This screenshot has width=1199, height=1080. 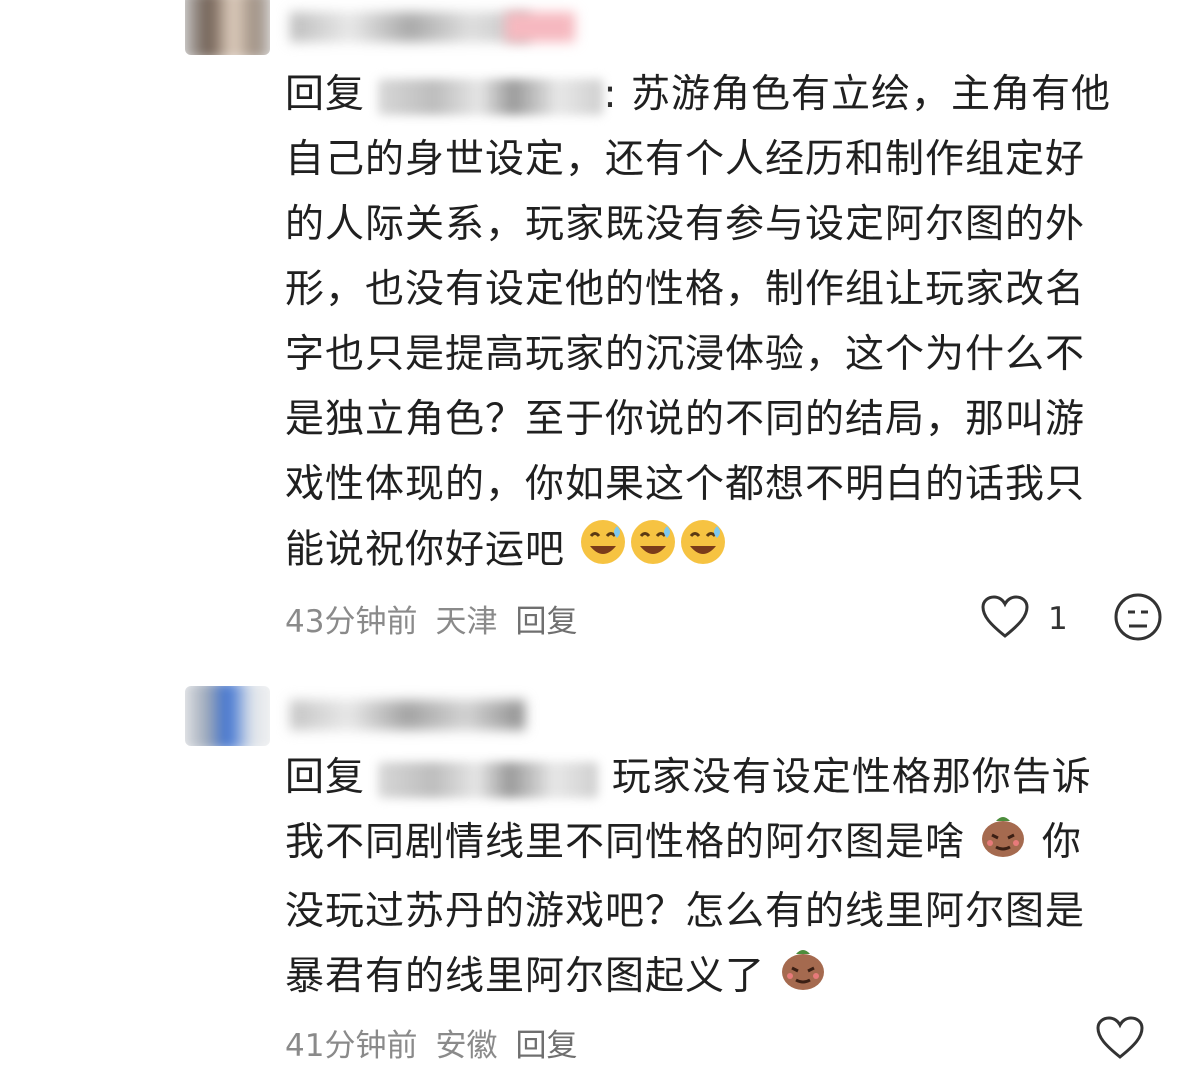 I want to click on comment-time: 41分钟前, so click(x=351, y=1046).